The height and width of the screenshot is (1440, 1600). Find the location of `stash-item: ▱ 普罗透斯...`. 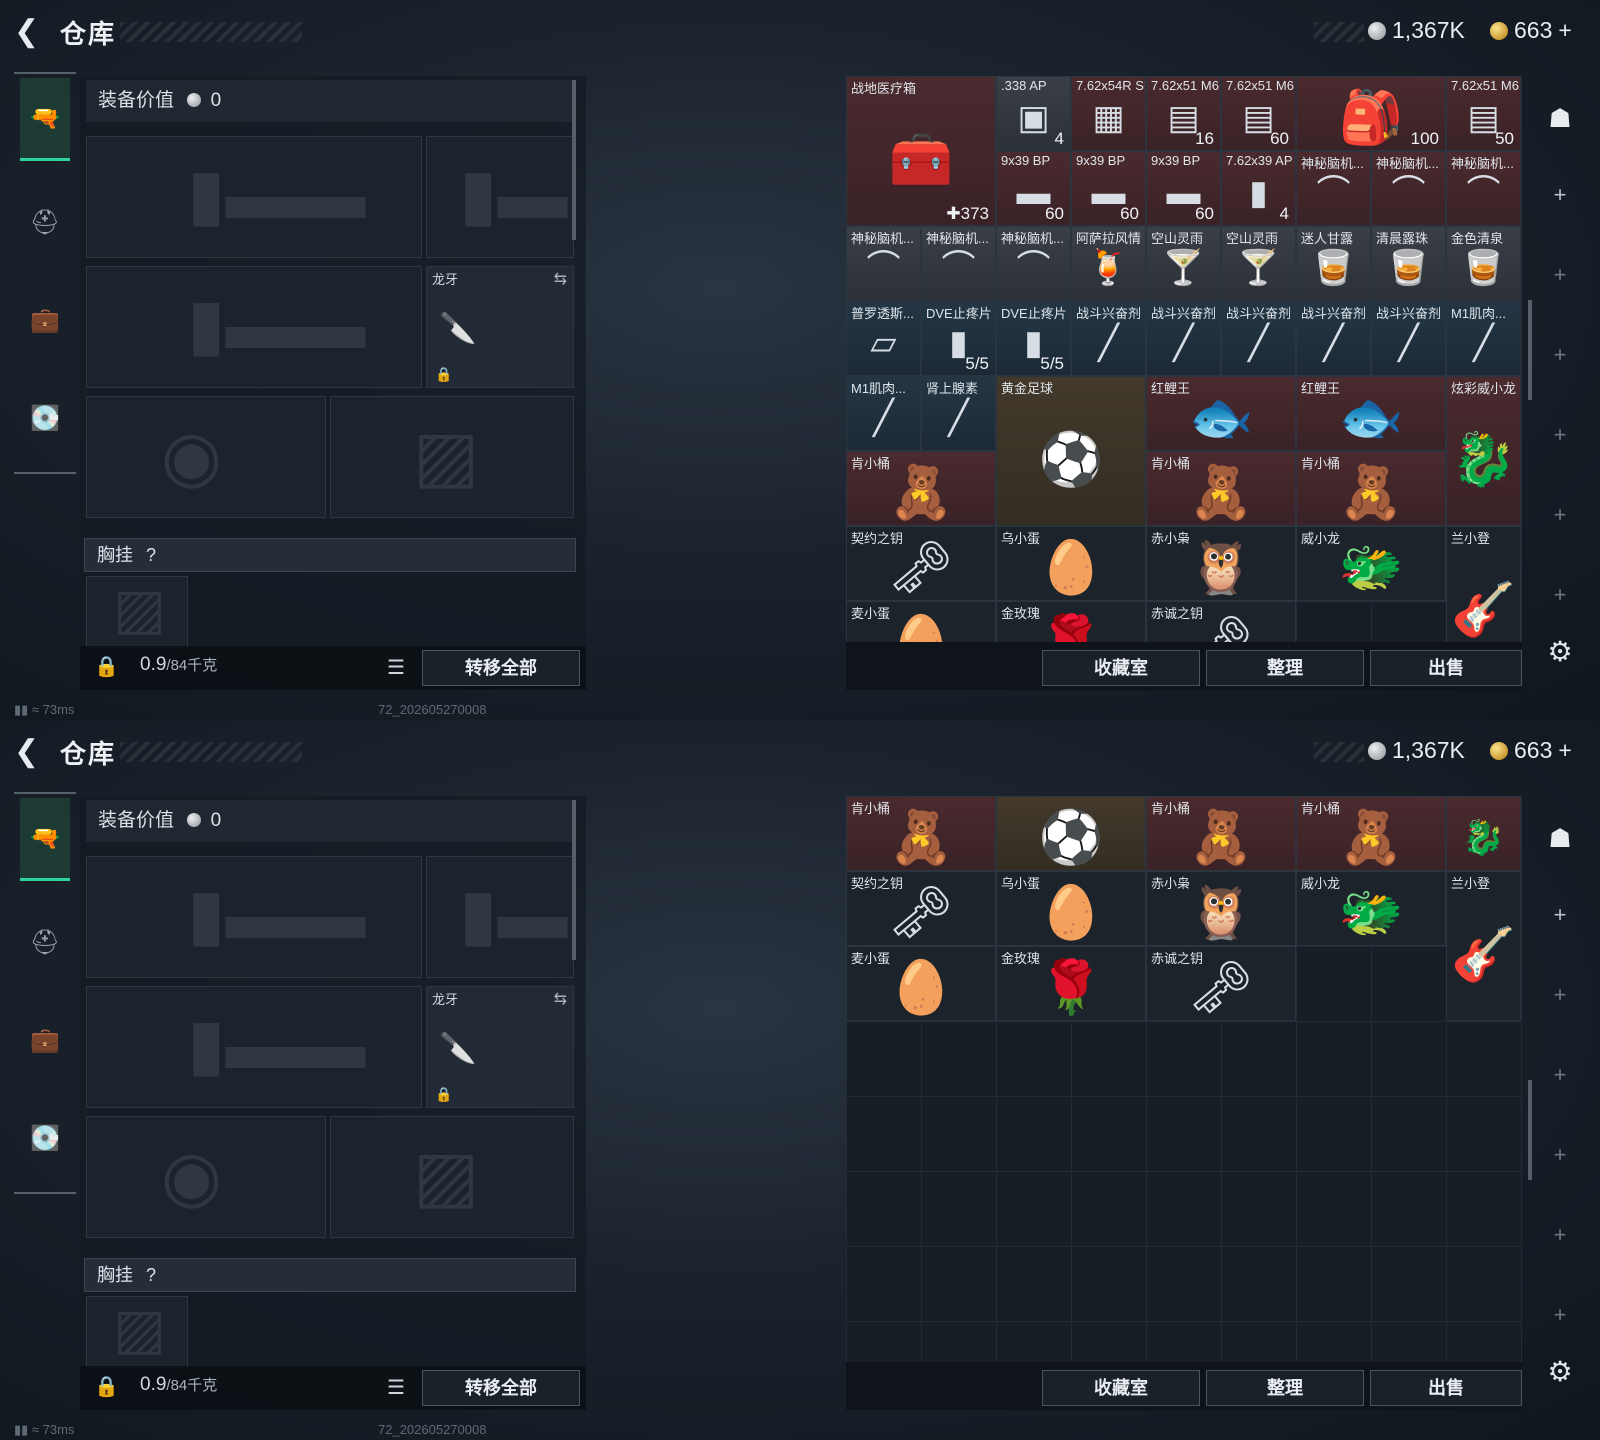

stash-item: ▱ 普罗透斯... is located at coordinates (883, 338).